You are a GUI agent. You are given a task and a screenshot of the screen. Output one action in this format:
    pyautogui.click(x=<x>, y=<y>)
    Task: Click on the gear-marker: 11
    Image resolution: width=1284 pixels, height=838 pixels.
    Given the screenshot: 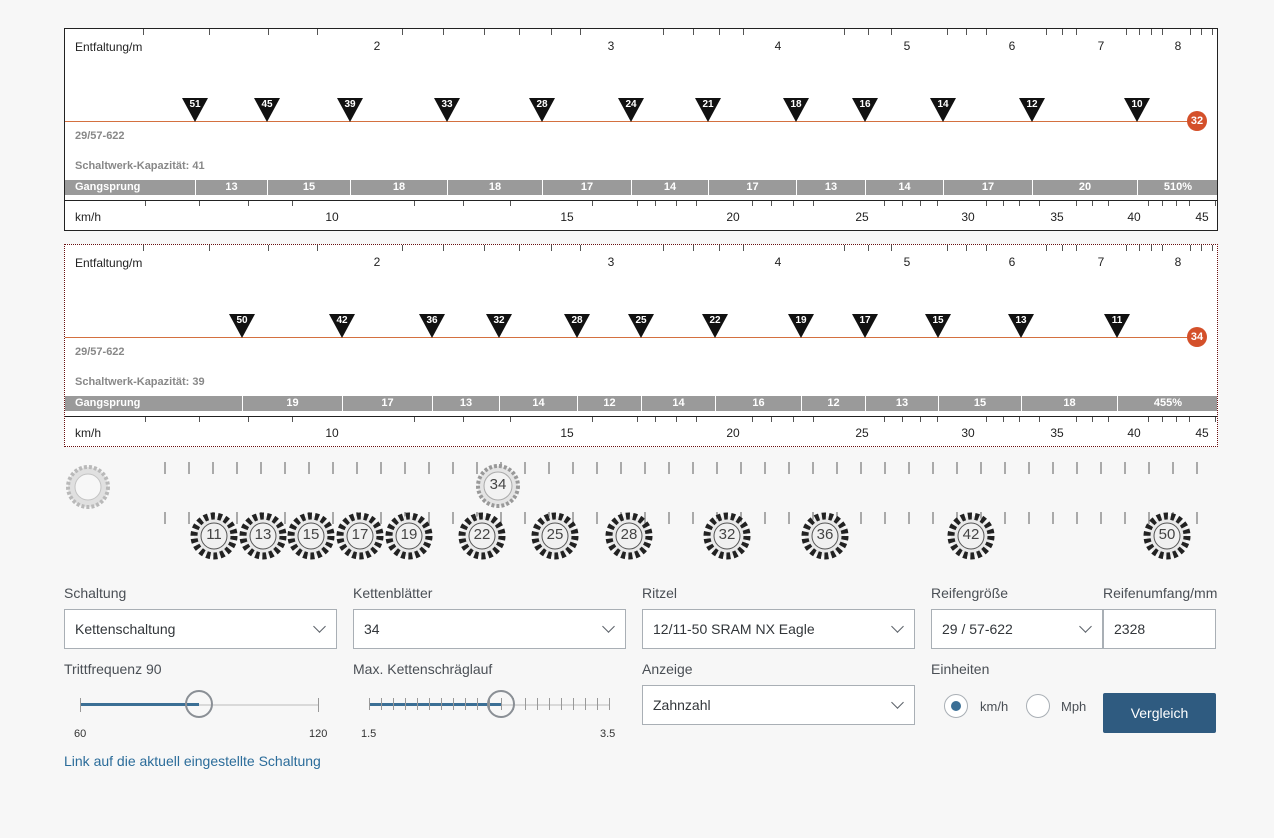 What is the action you would take?
    pyautogui.click(x=1117, y=326)
    